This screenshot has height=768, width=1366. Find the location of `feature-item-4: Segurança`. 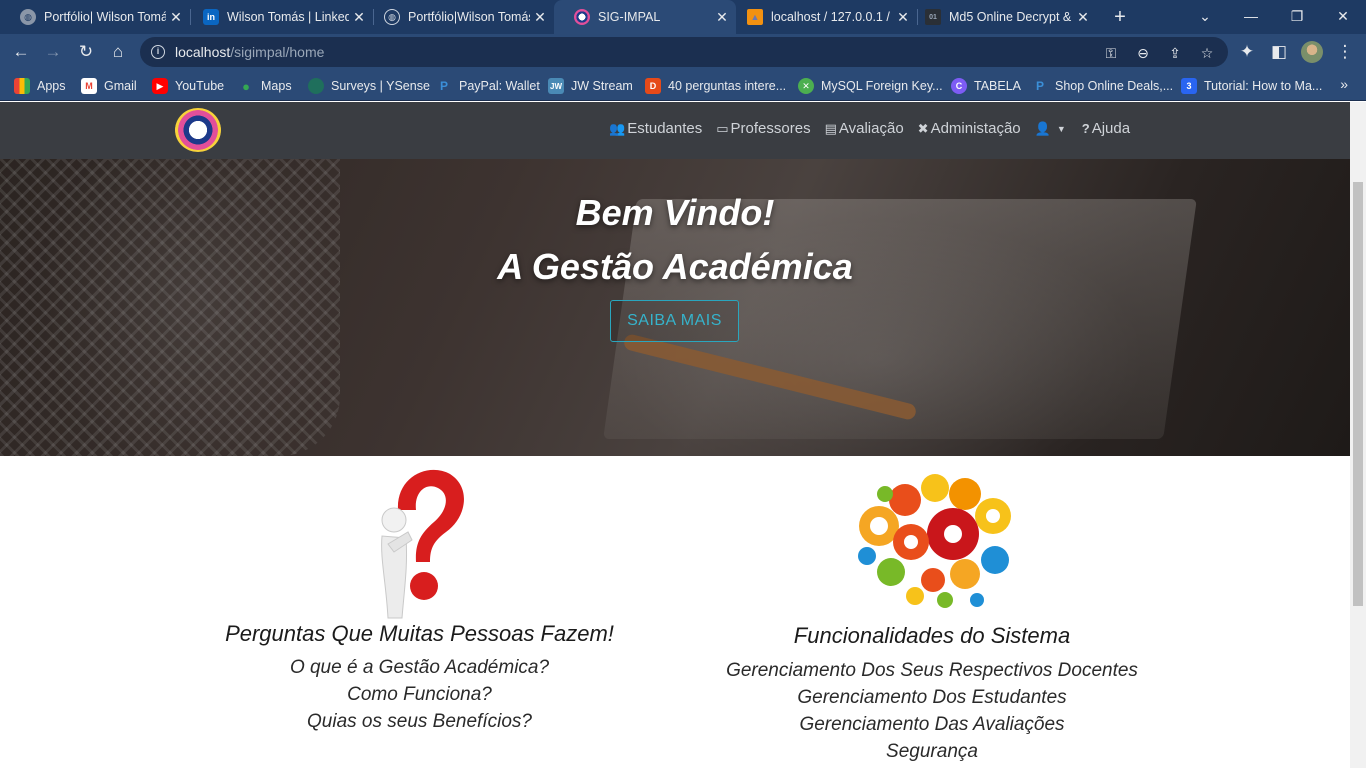

feature-item-4: Segurança is located at coordinates (932, 751).